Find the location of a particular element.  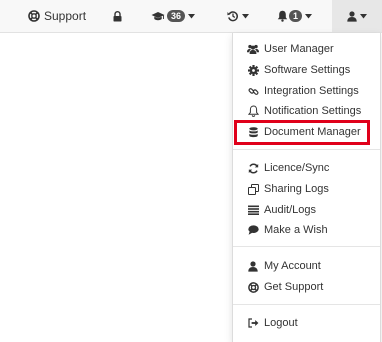

history-icon is located at coordinates (233, 16).